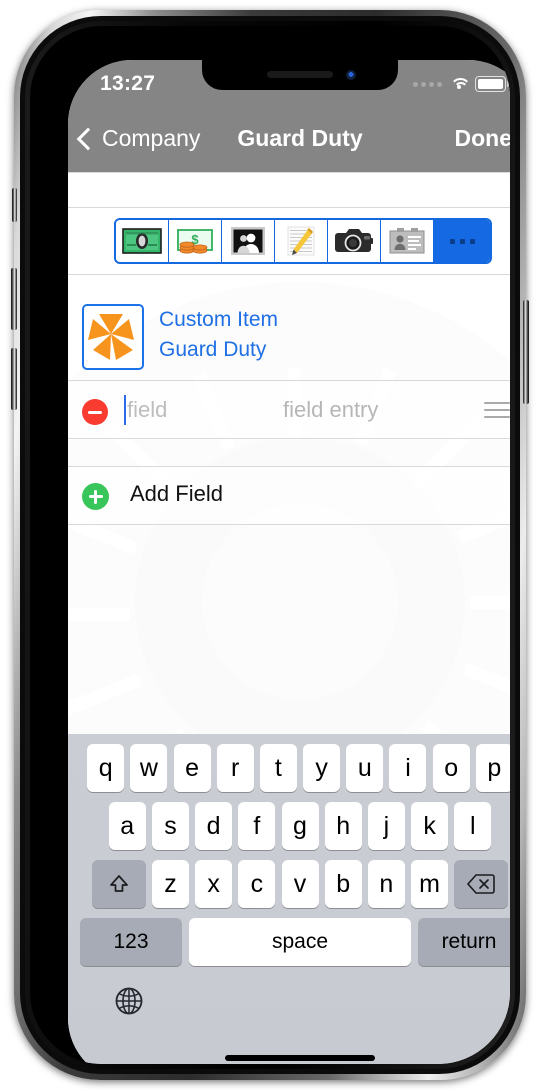  I want to click on icon-toolbar: $, so click(303, 241).